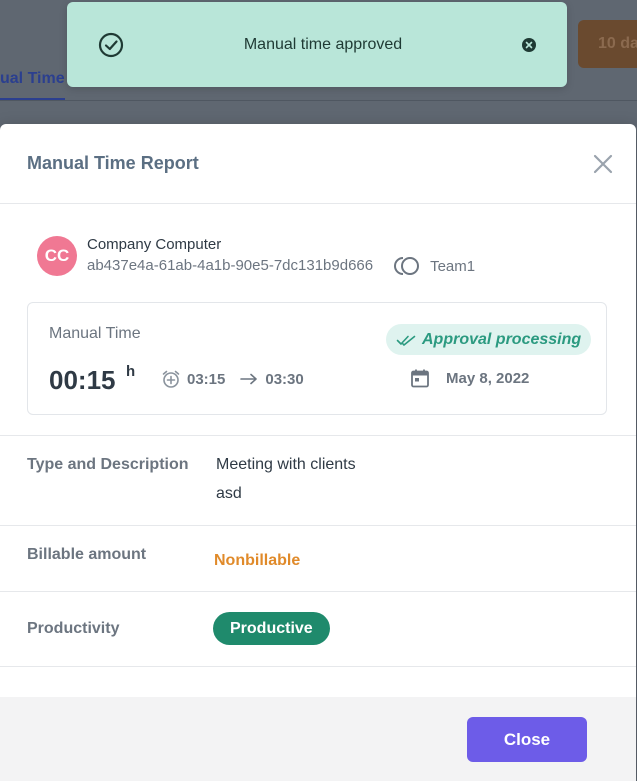 This screenshot has width=637, height=781. What do you see at coordinates (131, 371) in the screenshot?
I see `duration-unit: h` at bounding box center [131, 371].